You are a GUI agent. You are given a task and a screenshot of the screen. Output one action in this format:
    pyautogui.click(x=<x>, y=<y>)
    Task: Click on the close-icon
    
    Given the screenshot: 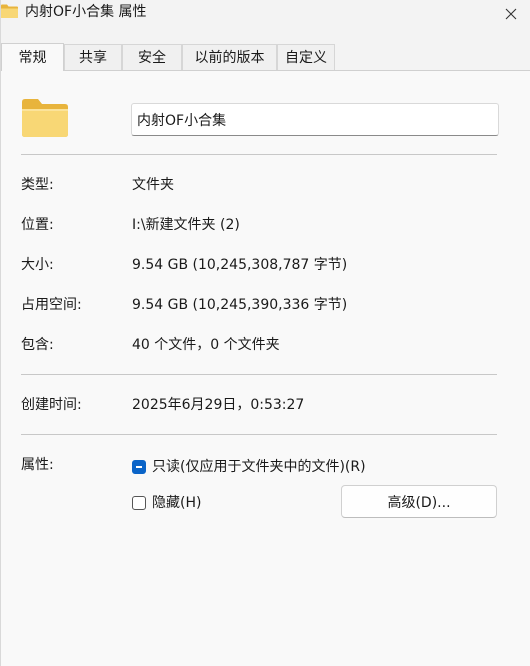 What is the action you would take?
    pyautogui.click(x=511, y=14)
    